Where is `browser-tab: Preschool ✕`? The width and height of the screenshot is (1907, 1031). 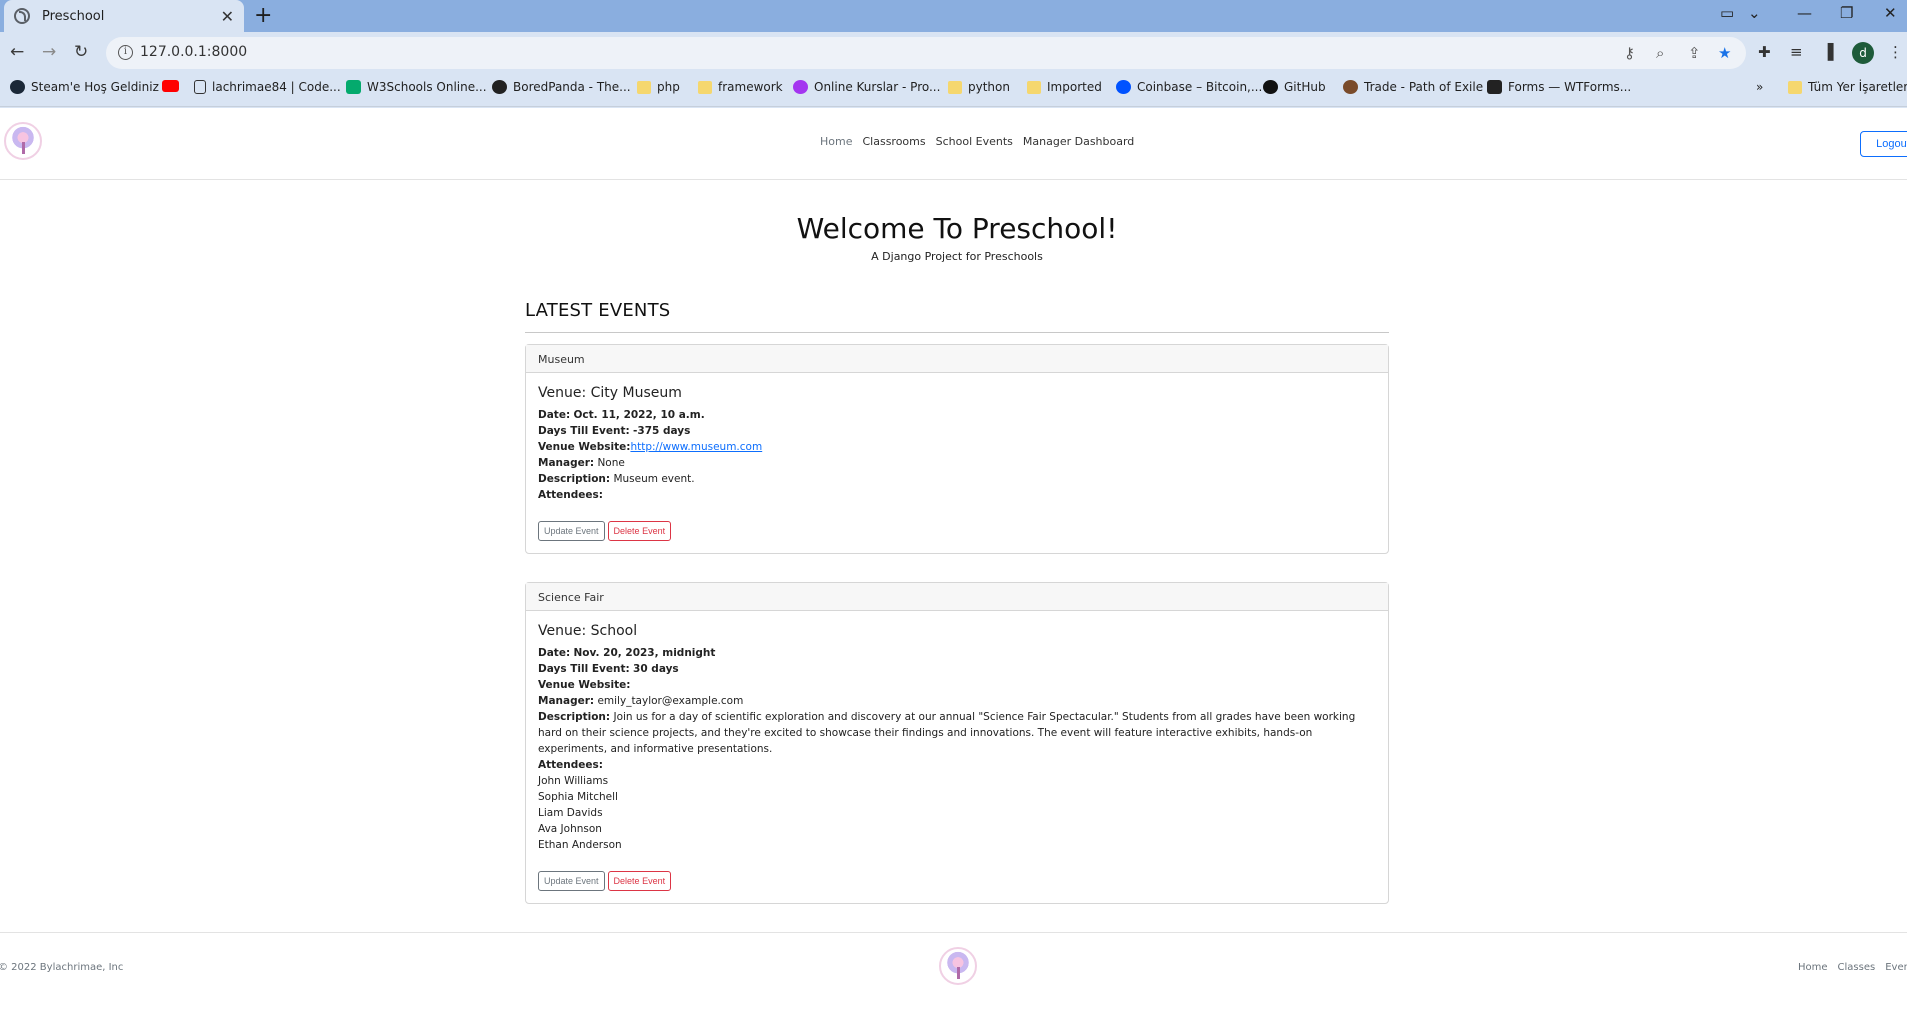
browser-tab: Preschool ✕ is located at coordinates (124, 16).